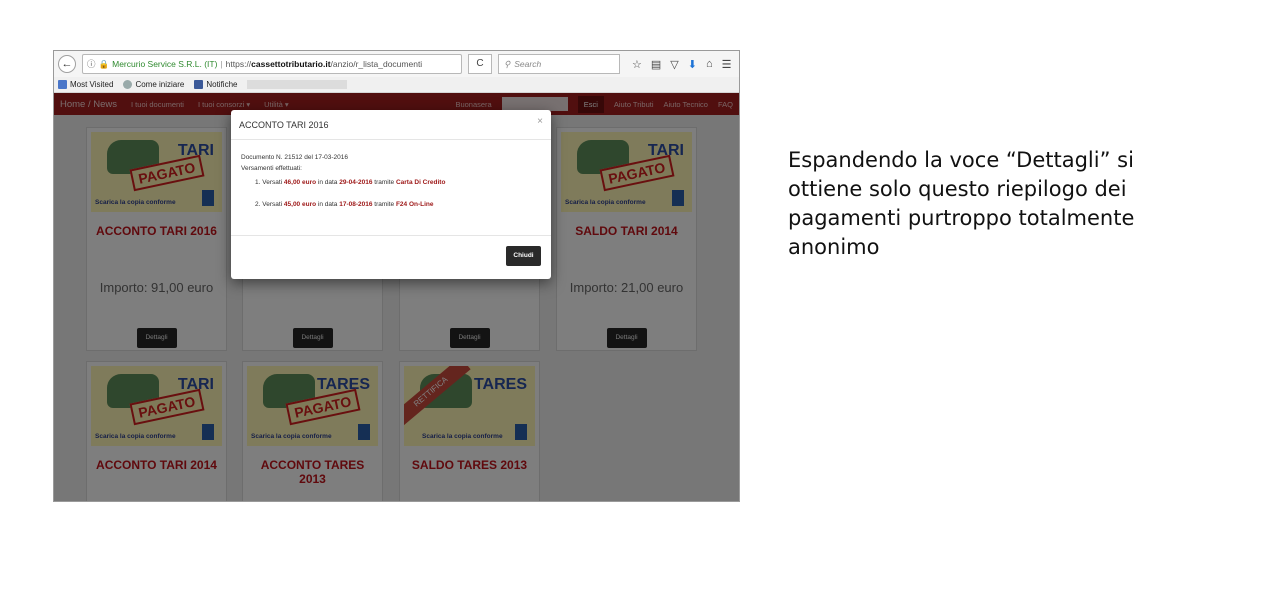 This screenshot has height=607, width=1287. What do you see at coordinates (507, 63) in the screenshot?
I see `search-icon: ⚲` at bounding box center [507, 63].